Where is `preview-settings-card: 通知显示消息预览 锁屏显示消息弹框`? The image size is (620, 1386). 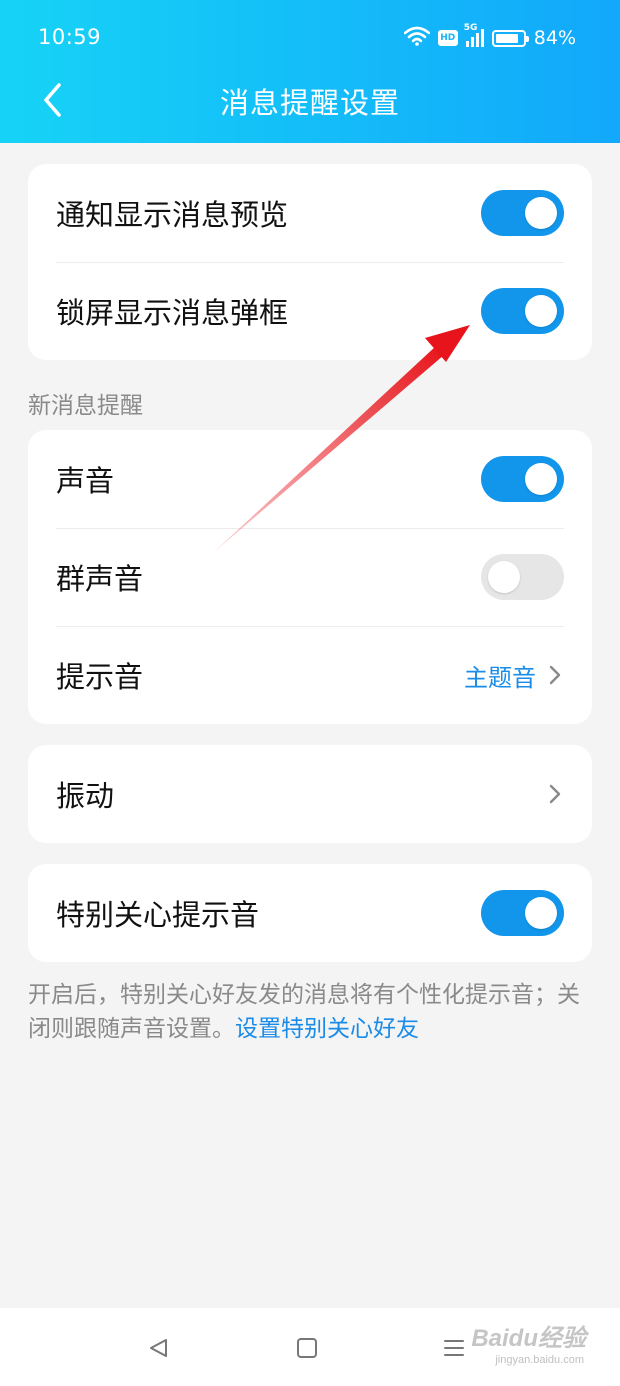 preview-settings-card: 通知显示消息预览 锁屏显示消息弹框 is located at coordinates (310, 262).